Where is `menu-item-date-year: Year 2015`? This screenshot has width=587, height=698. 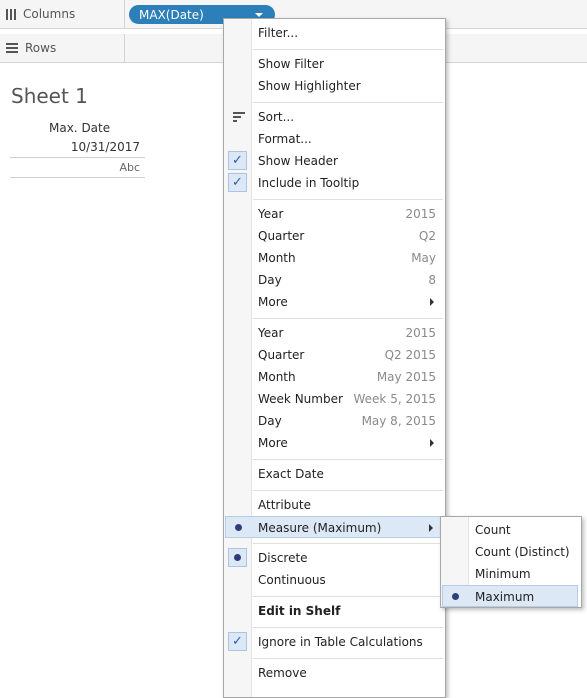
menu-item-date-year: Year 2015 is located at coordinates (334, 214).